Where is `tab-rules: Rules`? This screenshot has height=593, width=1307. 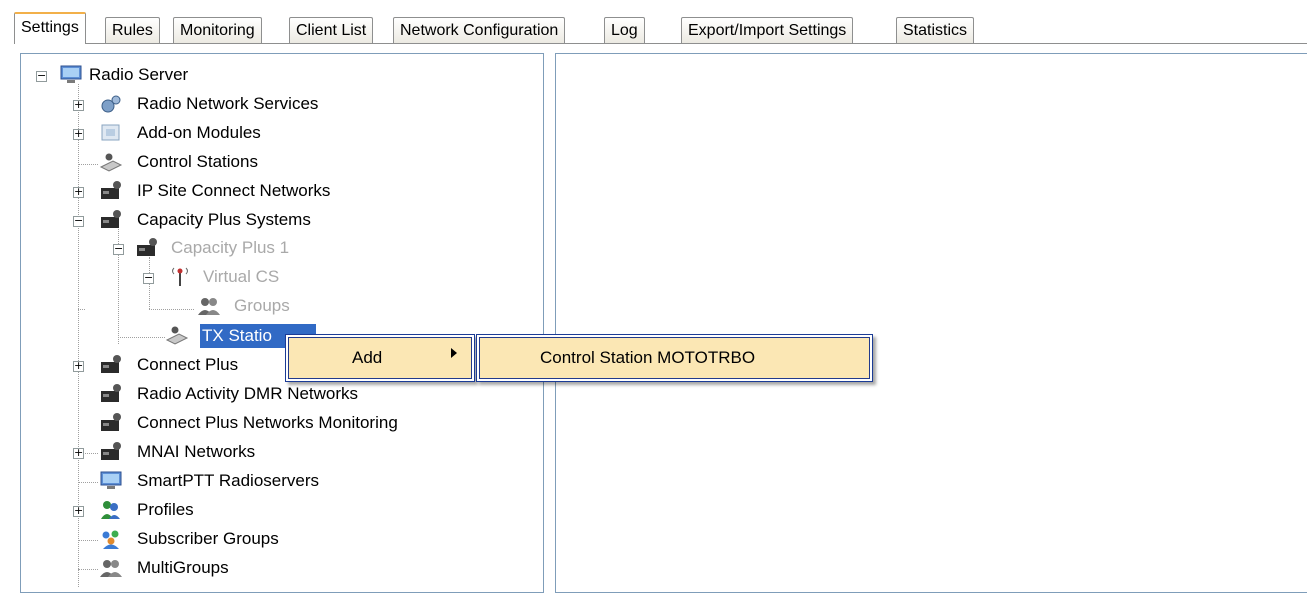 tab-rules: Rules is located at coordinates (132, 30).